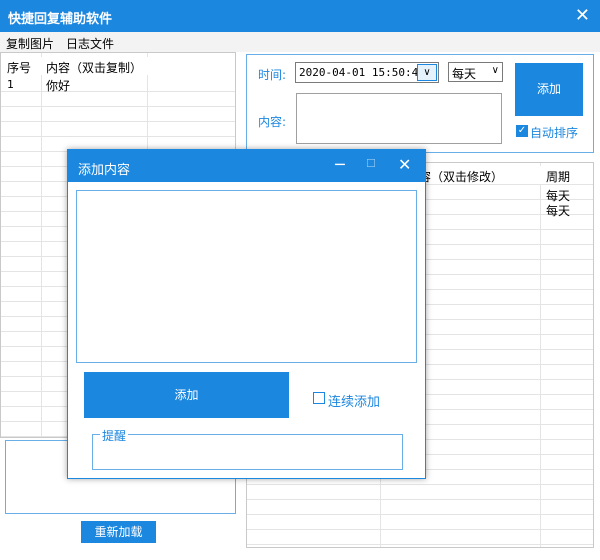  What do you see at coordinates (464, 74) in the screenshot?
I see `period-value: 每天` at bounding box center [464, 74].